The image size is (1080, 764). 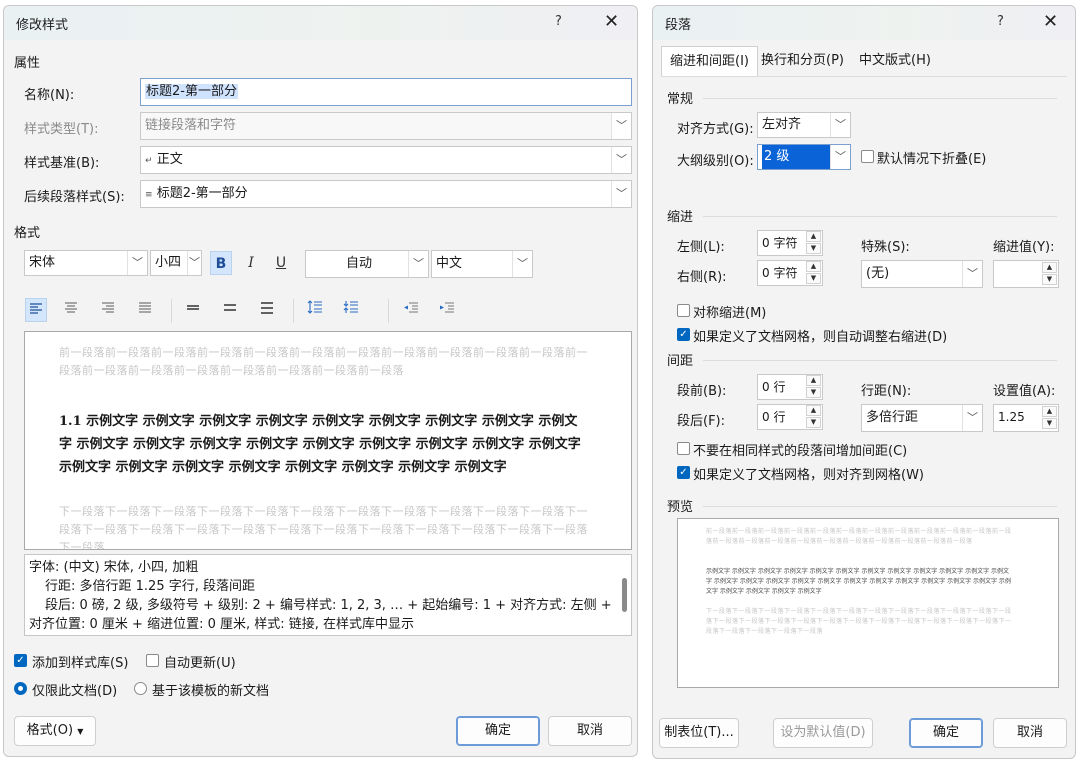 What do you see at coordinates (193, 310) in the screenshot?
I see `single-spacing-icon` at bounding box center [193, 310].